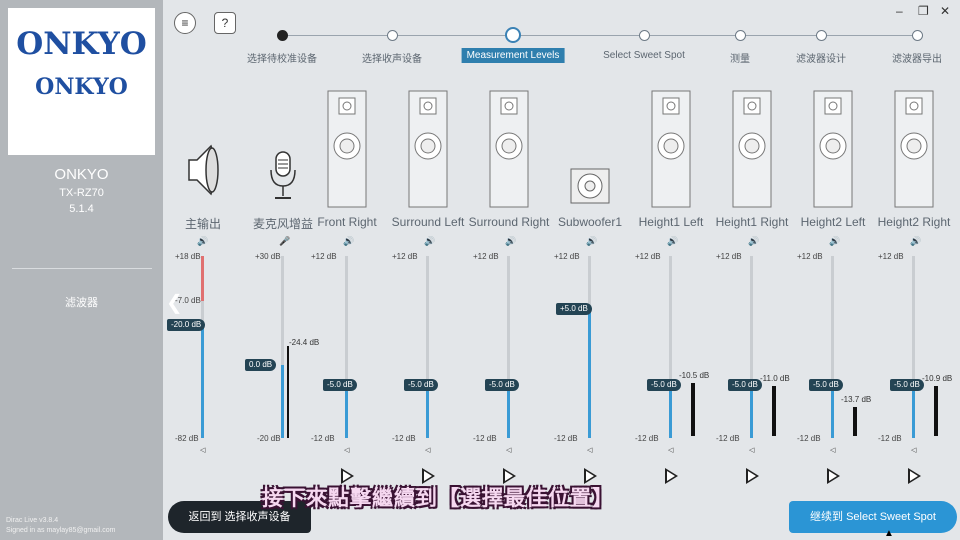 This screenshot has height=540, width=960. Describe the element at coordinates (188, 256) in the screenshot. I see `tick-top: +18 dB` at that location.